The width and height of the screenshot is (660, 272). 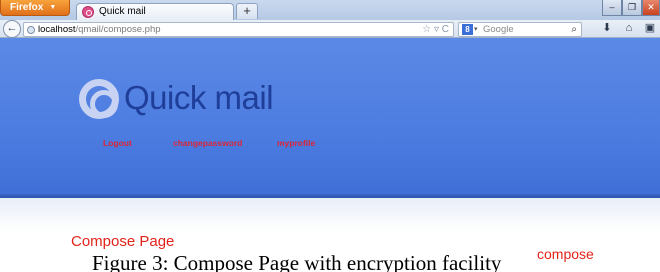 I want to click on download-icon: ⬇, so click(x=607, y=28).